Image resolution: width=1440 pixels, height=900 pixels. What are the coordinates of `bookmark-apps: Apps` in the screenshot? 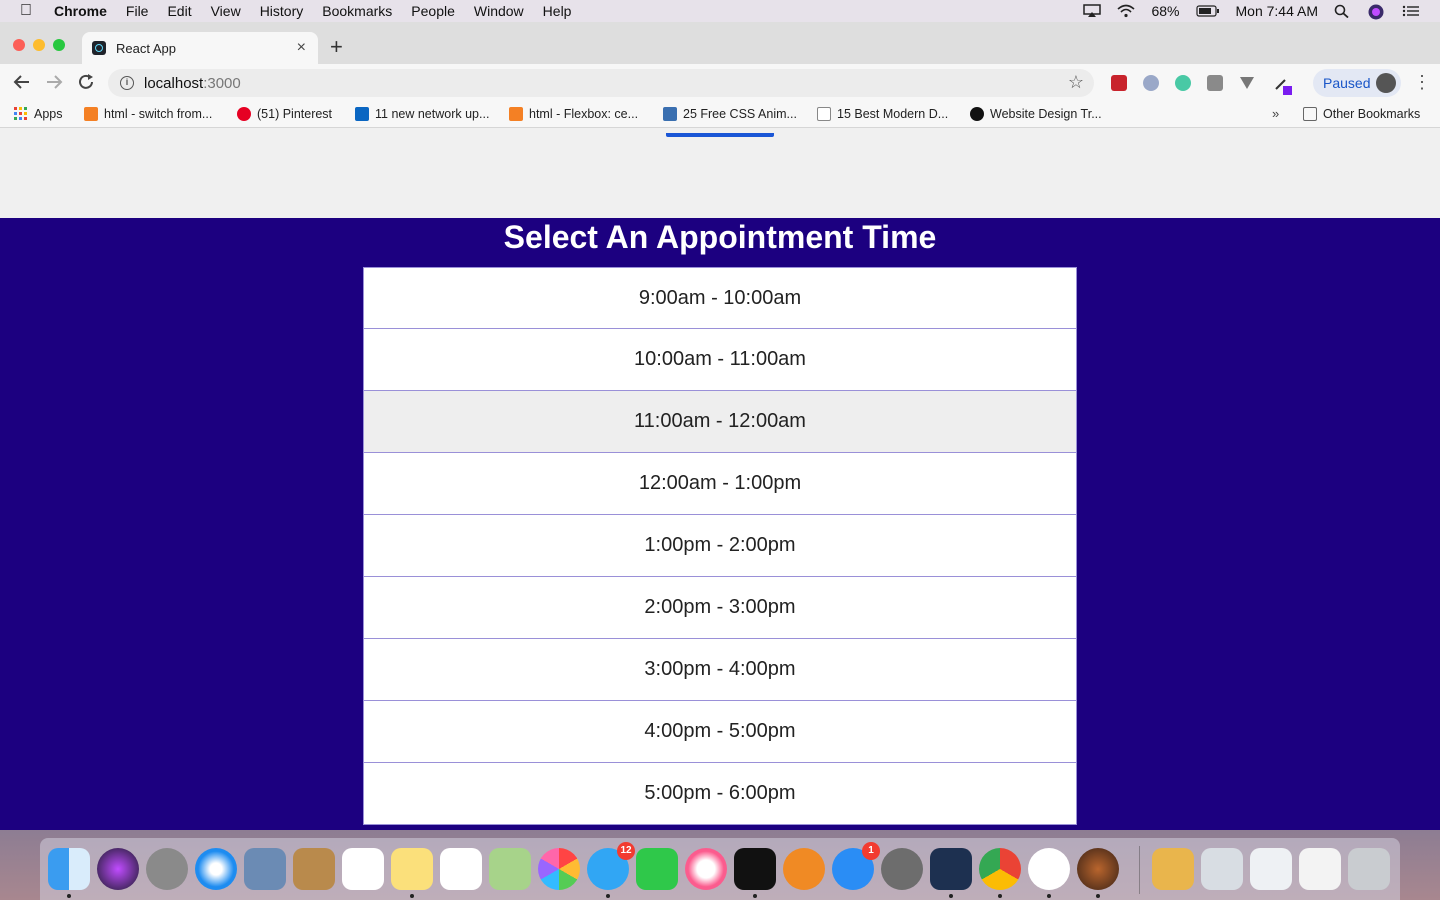 It's located at (38, 114).